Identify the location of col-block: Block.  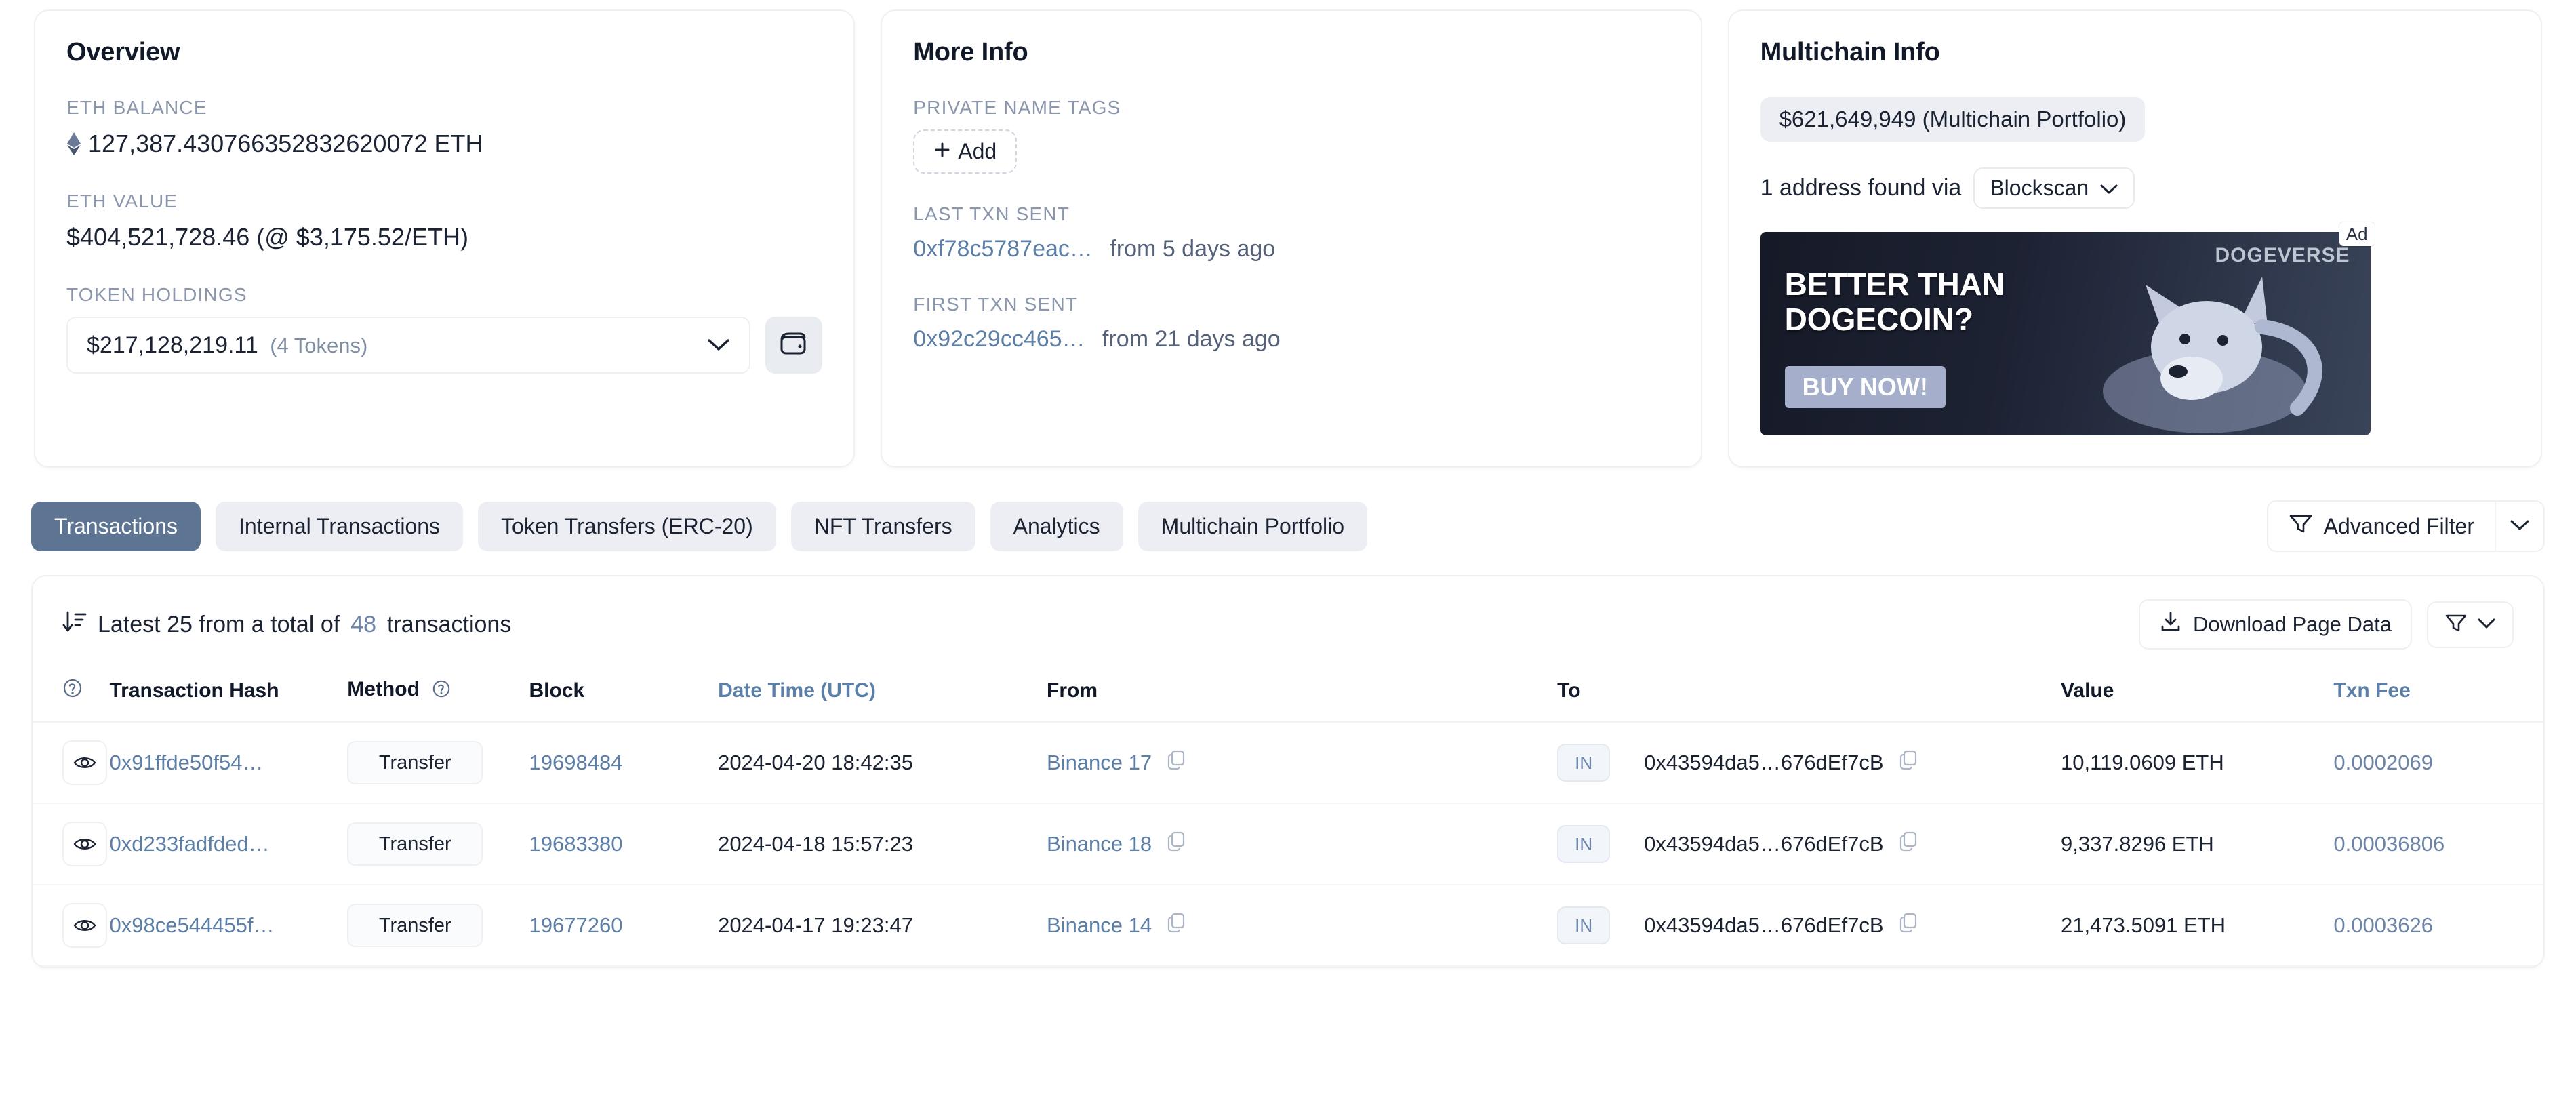
(624, 696).